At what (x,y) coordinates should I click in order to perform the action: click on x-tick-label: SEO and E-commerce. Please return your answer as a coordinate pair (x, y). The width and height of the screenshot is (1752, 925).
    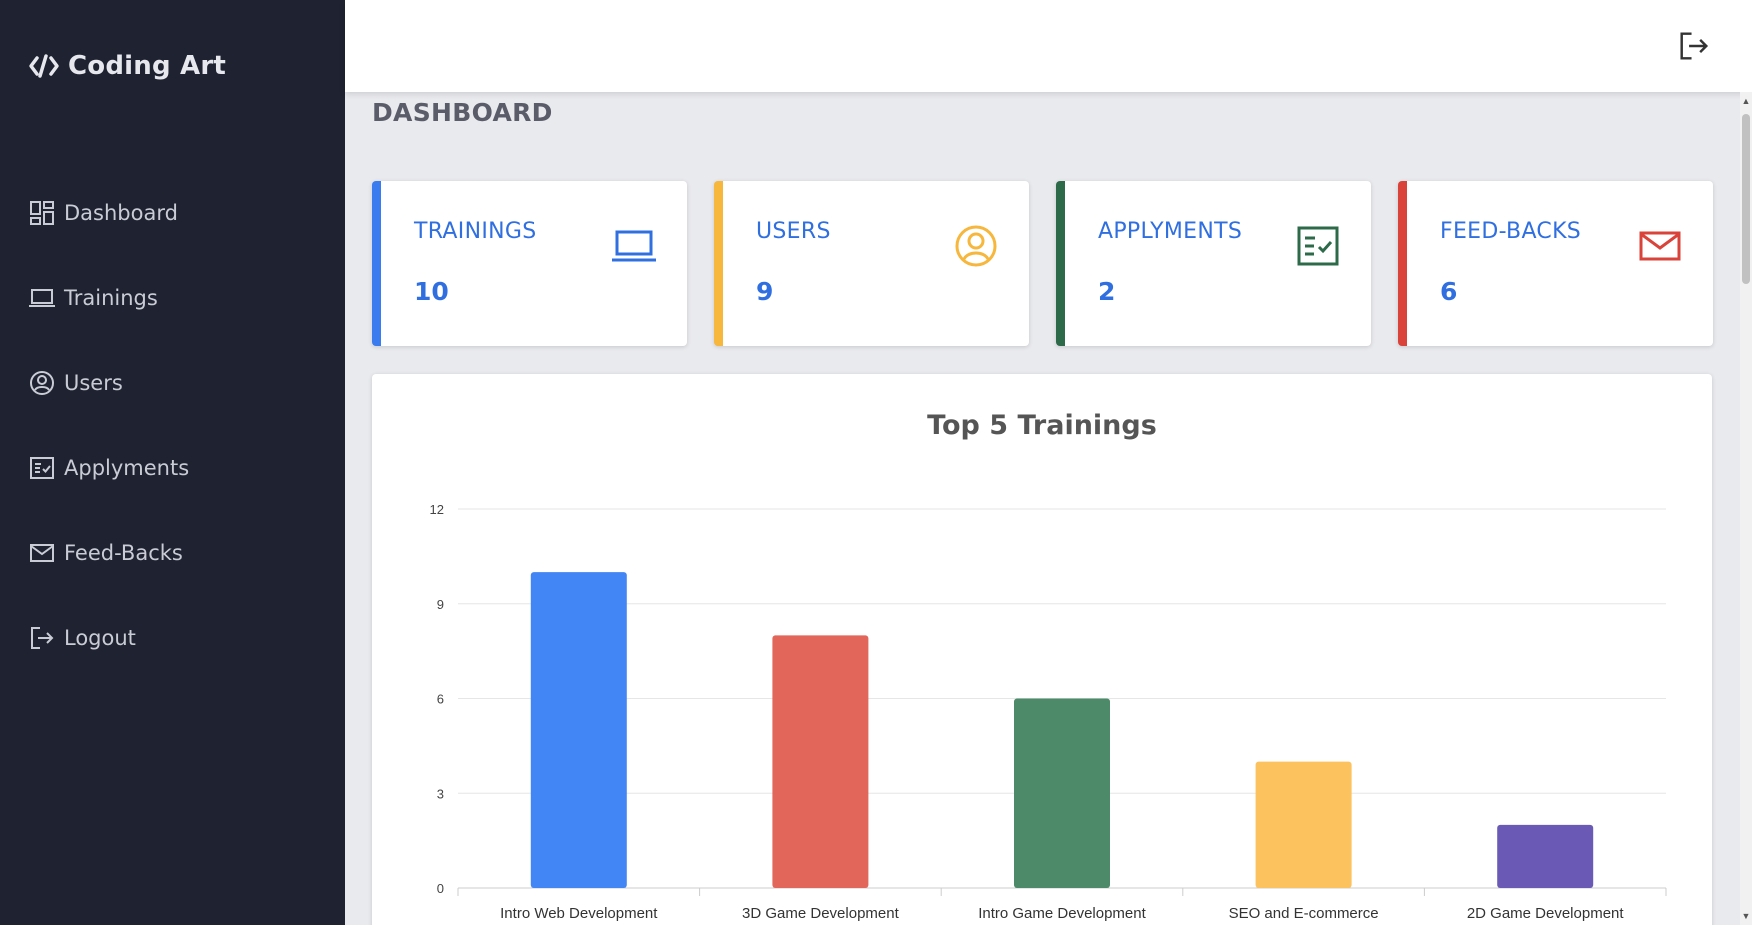
    Looking at the image, I should click on (1304, 913).